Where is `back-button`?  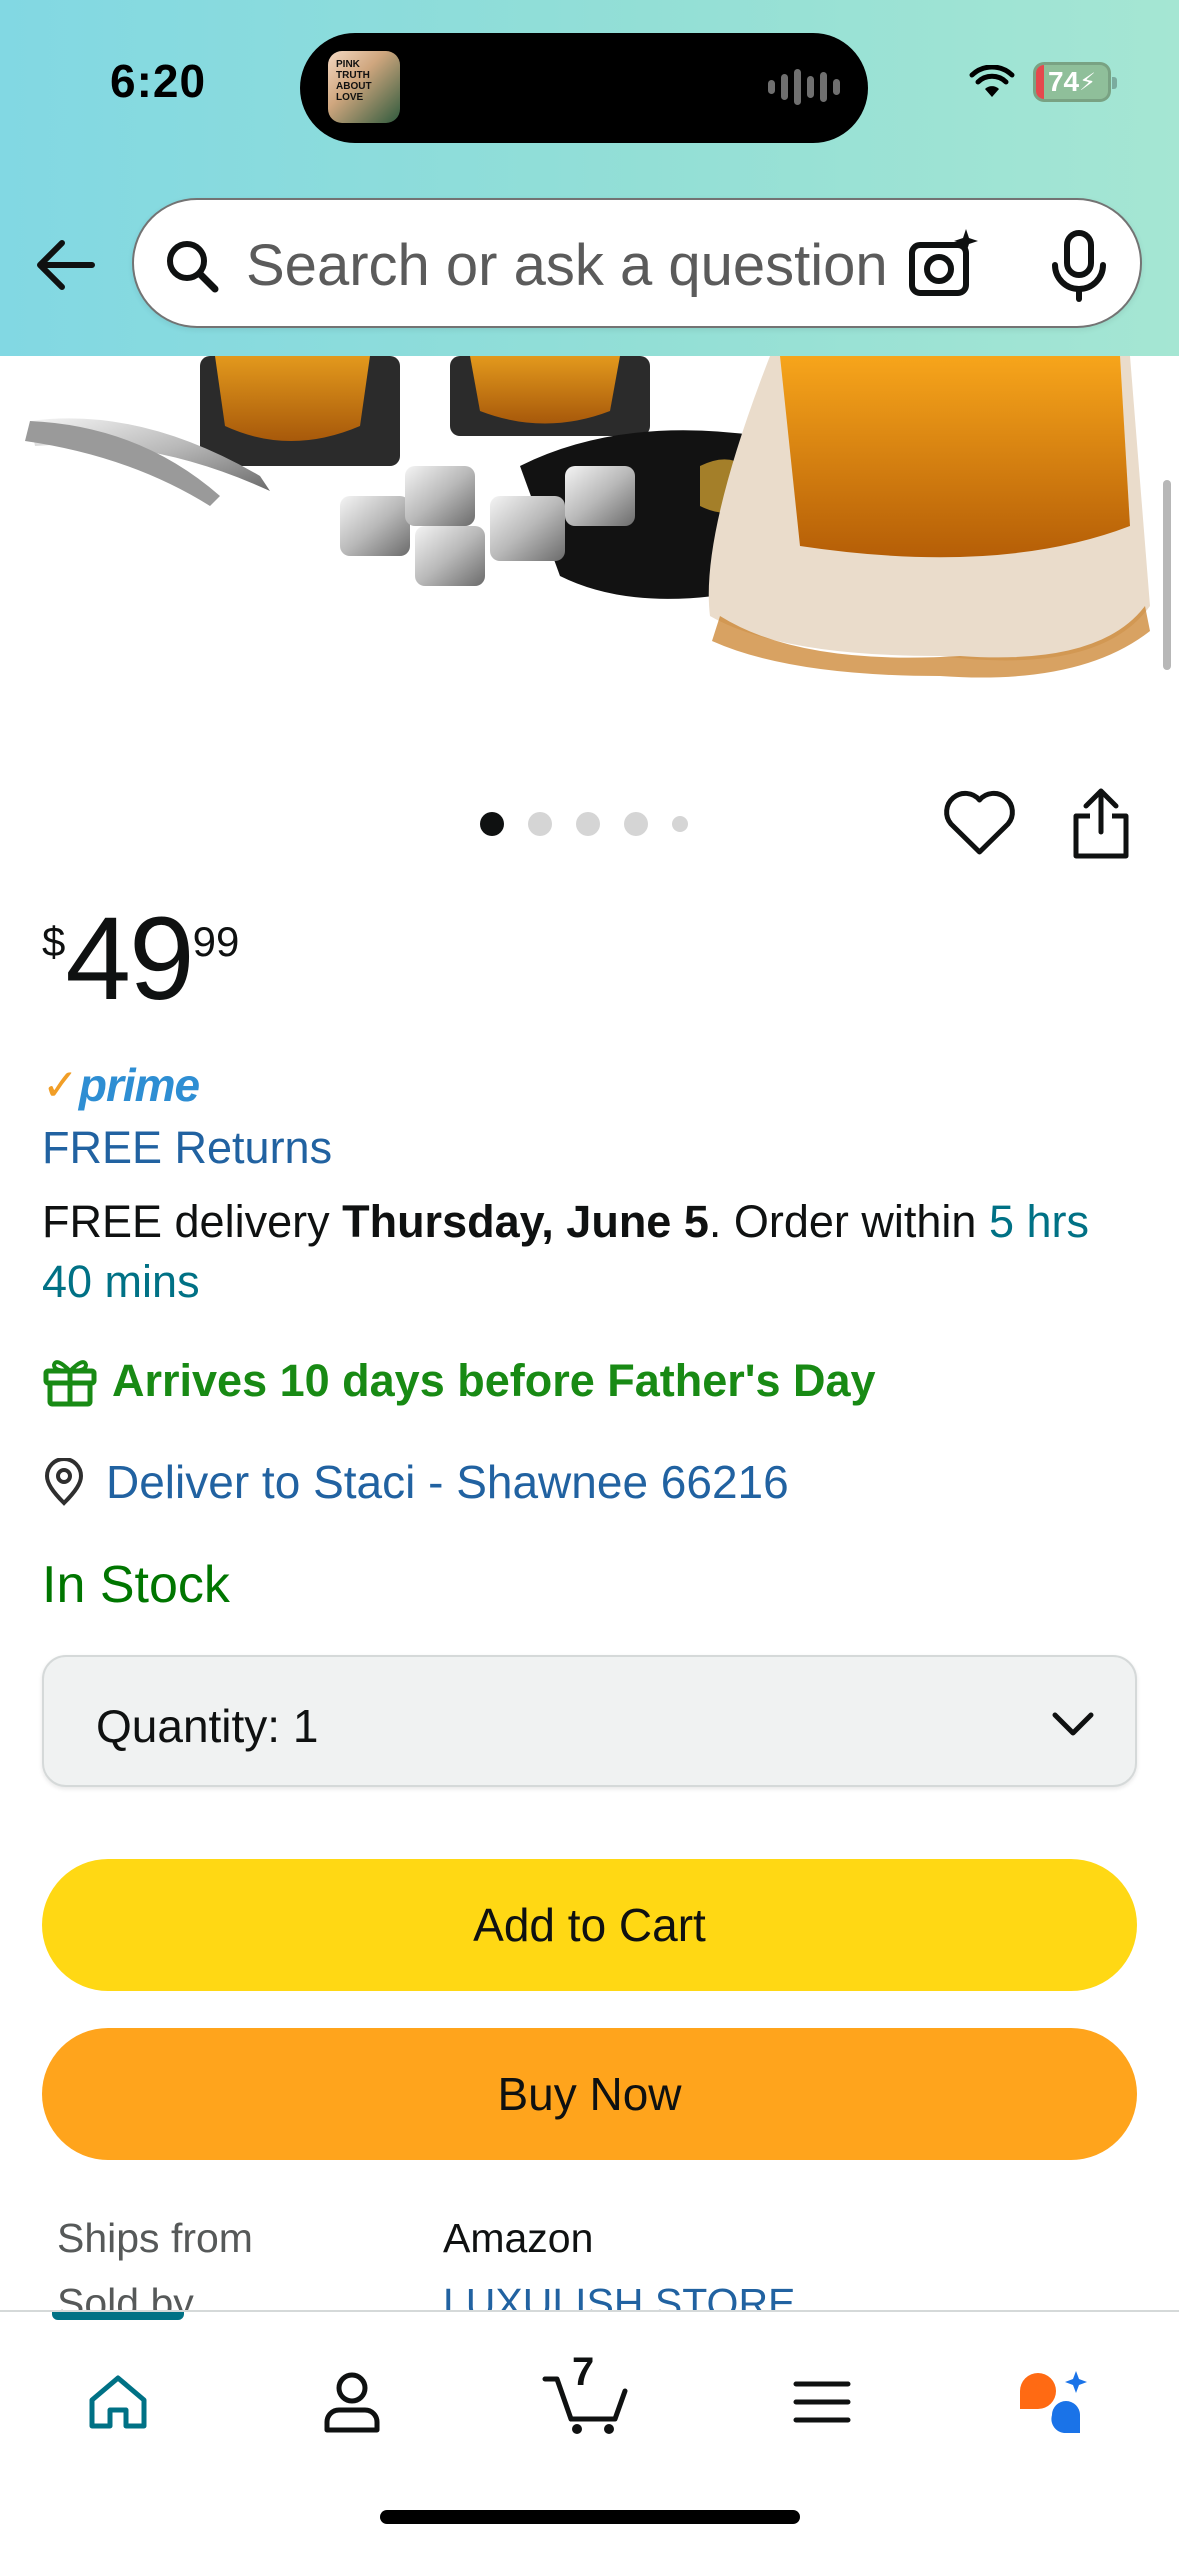 back-button is located at coordinates (65, 265).